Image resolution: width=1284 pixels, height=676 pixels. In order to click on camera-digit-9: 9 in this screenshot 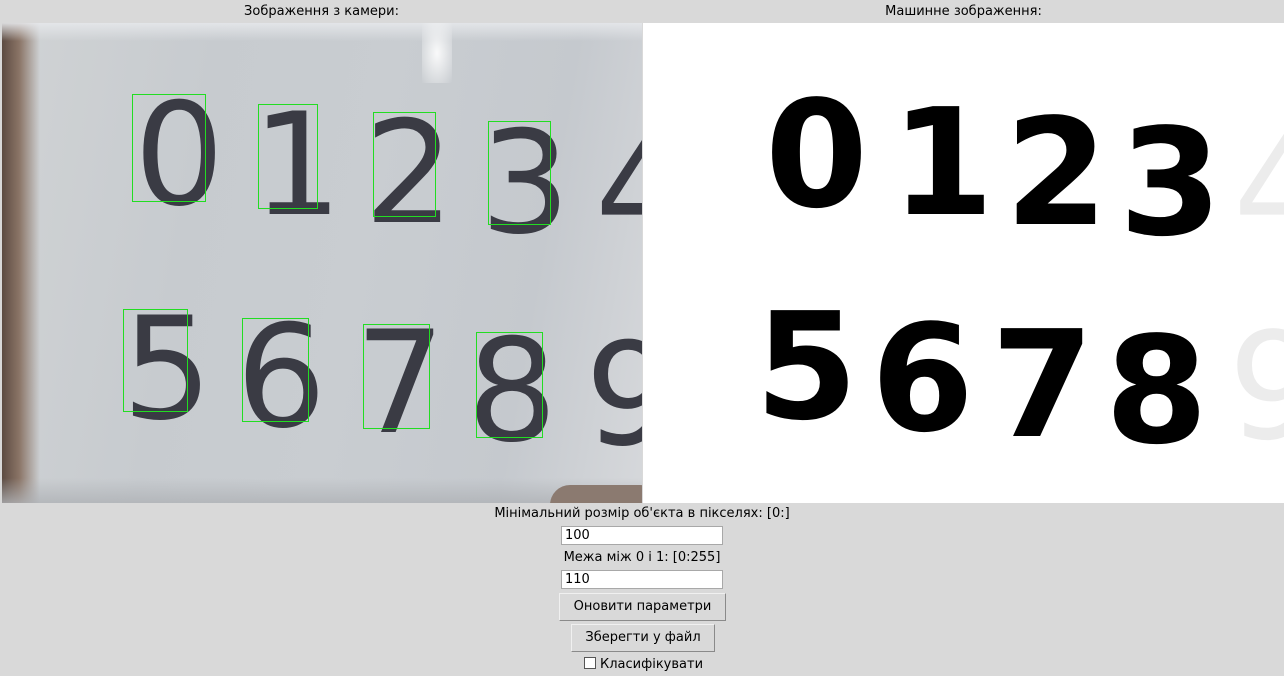, I will do `click(613, 395)`.